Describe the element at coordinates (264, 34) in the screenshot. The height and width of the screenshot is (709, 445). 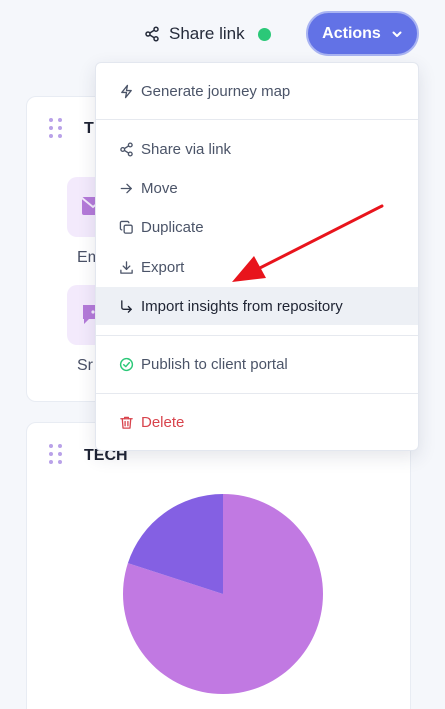
I see `status-dot` at that location.